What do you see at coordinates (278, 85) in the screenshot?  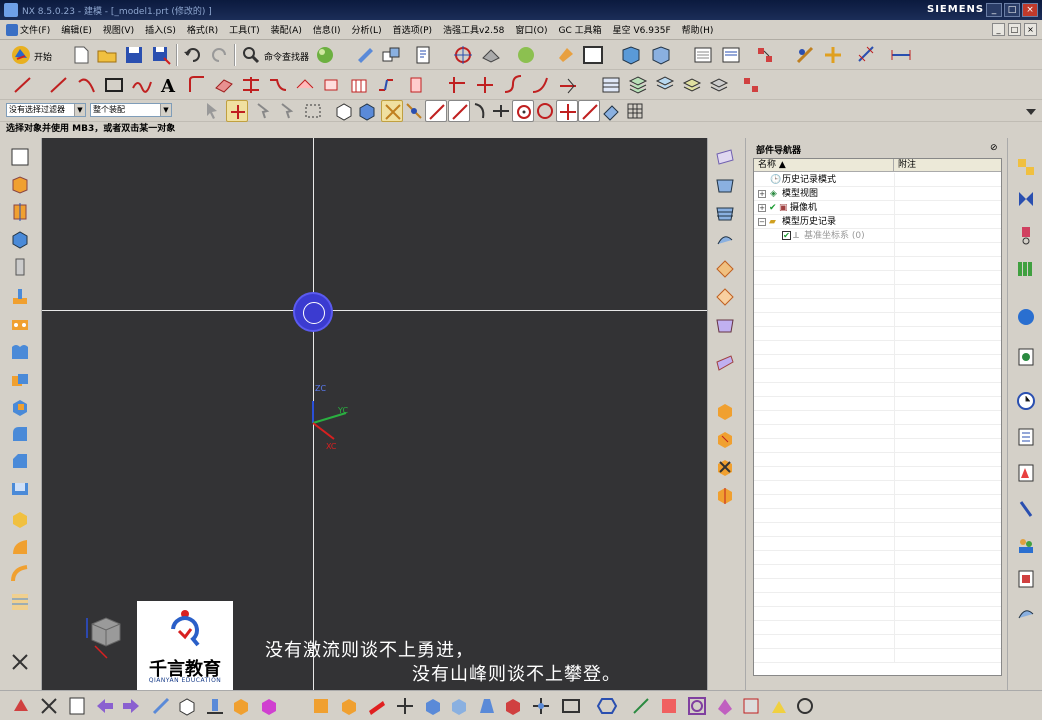 I see `bridge-curve-icon` at bounding box center [278, 85].